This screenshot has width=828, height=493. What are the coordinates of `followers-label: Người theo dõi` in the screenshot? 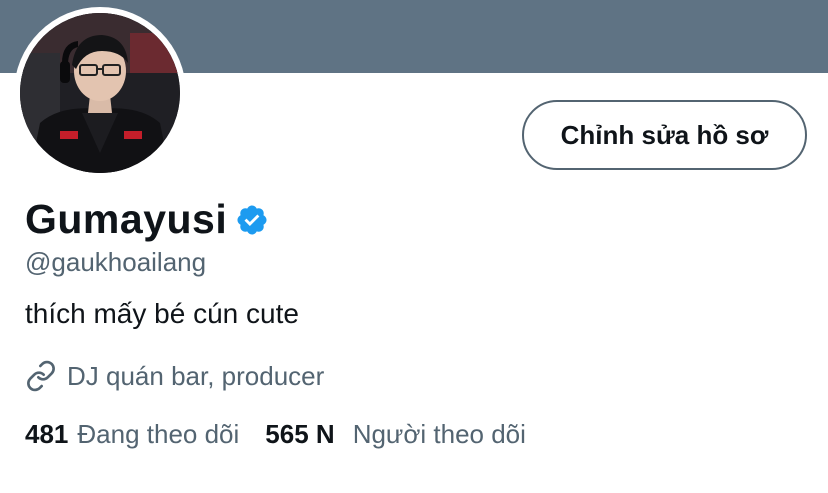 It's located at (439, 434).